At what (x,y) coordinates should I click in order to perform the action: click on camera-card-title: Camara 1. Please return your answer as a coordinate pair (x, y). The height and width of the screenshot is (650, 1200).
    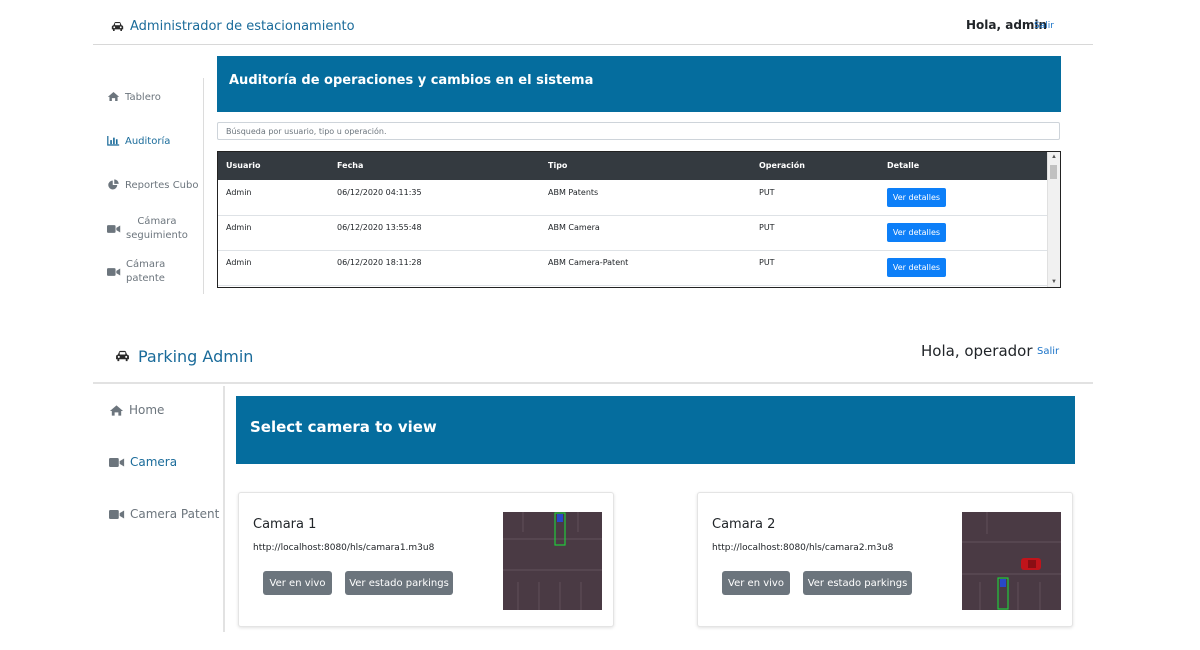
    Looking at the image, I should click on (285, 524).